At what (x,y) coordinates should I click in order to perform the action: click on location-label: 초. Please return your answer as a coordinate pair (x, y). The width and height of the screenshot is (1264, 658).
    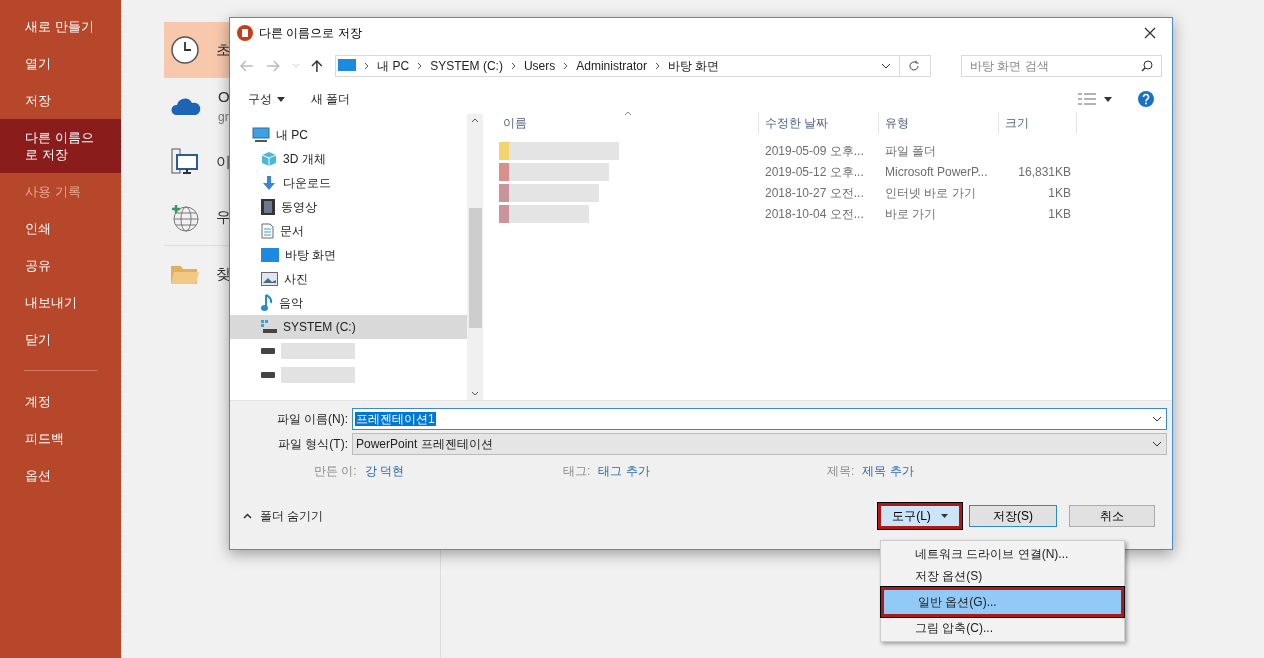
    Looking at the image, I should click on (223, 49).